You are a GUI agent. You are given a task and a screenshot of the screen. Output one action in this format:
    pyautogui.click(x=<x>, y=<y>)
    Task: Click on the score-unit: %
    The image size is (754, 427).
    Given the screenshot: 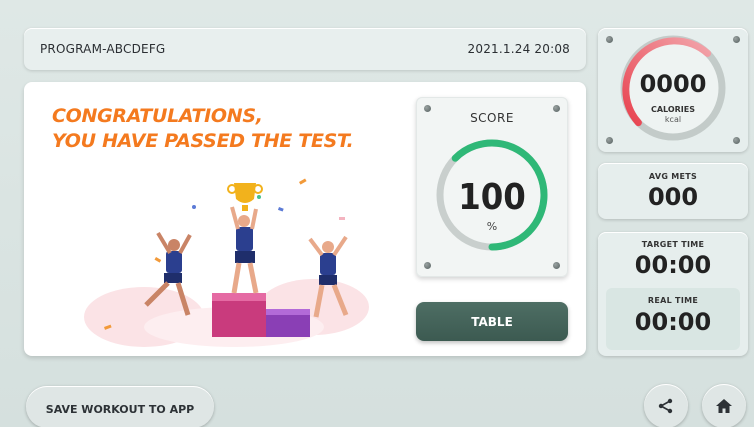 What is the action you would take?
    pyautogui.click(x=492, y=226)
    